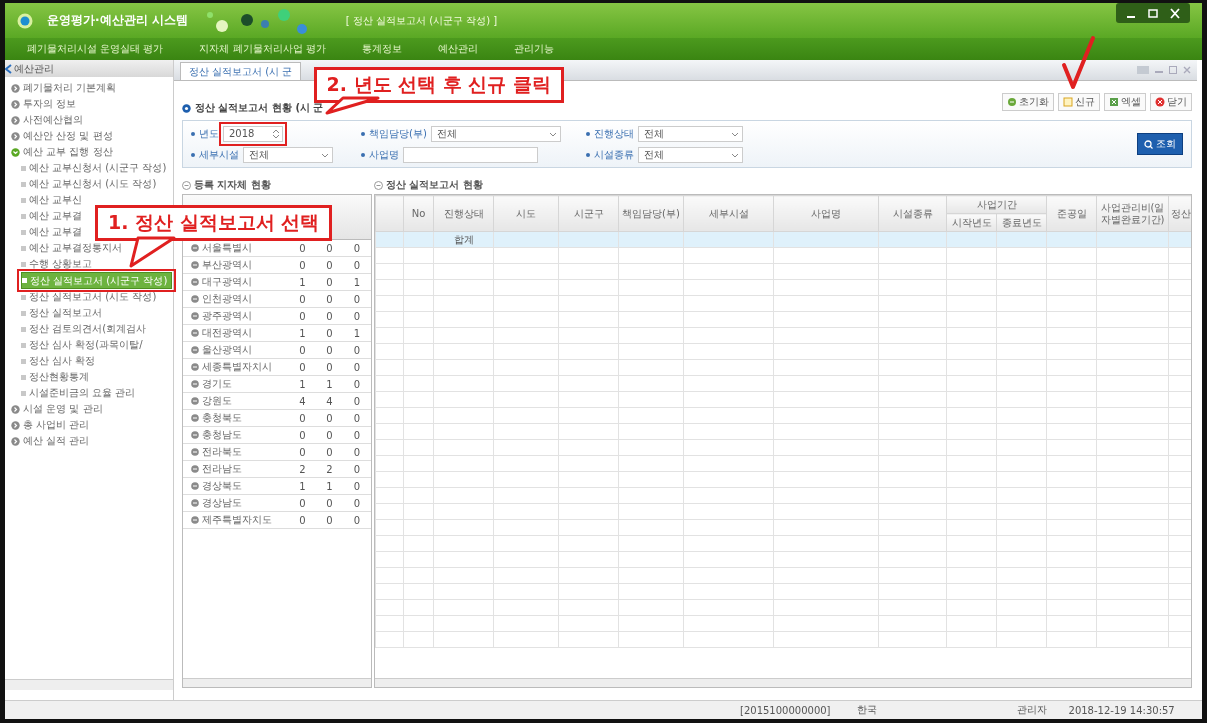 The image size is (1207, 723). What do you see at coordinates (1160, 102) in the screenshot?
I see `close-circle-icon` at bounding box center [1160, 102].